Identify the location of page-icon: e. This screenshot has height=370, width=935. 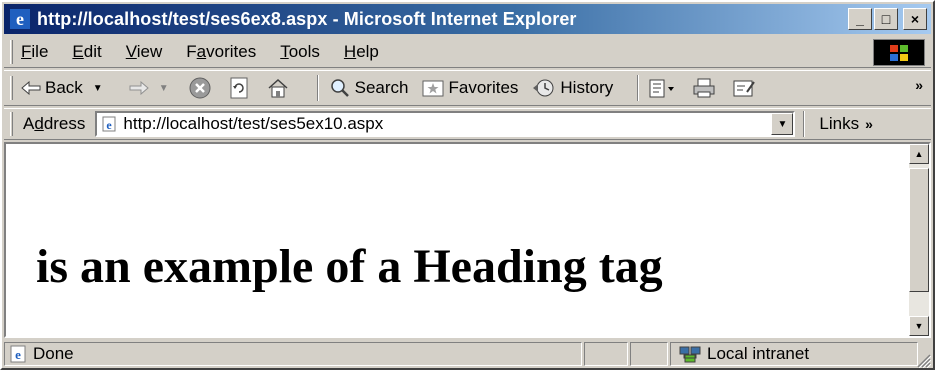
(109, 124).